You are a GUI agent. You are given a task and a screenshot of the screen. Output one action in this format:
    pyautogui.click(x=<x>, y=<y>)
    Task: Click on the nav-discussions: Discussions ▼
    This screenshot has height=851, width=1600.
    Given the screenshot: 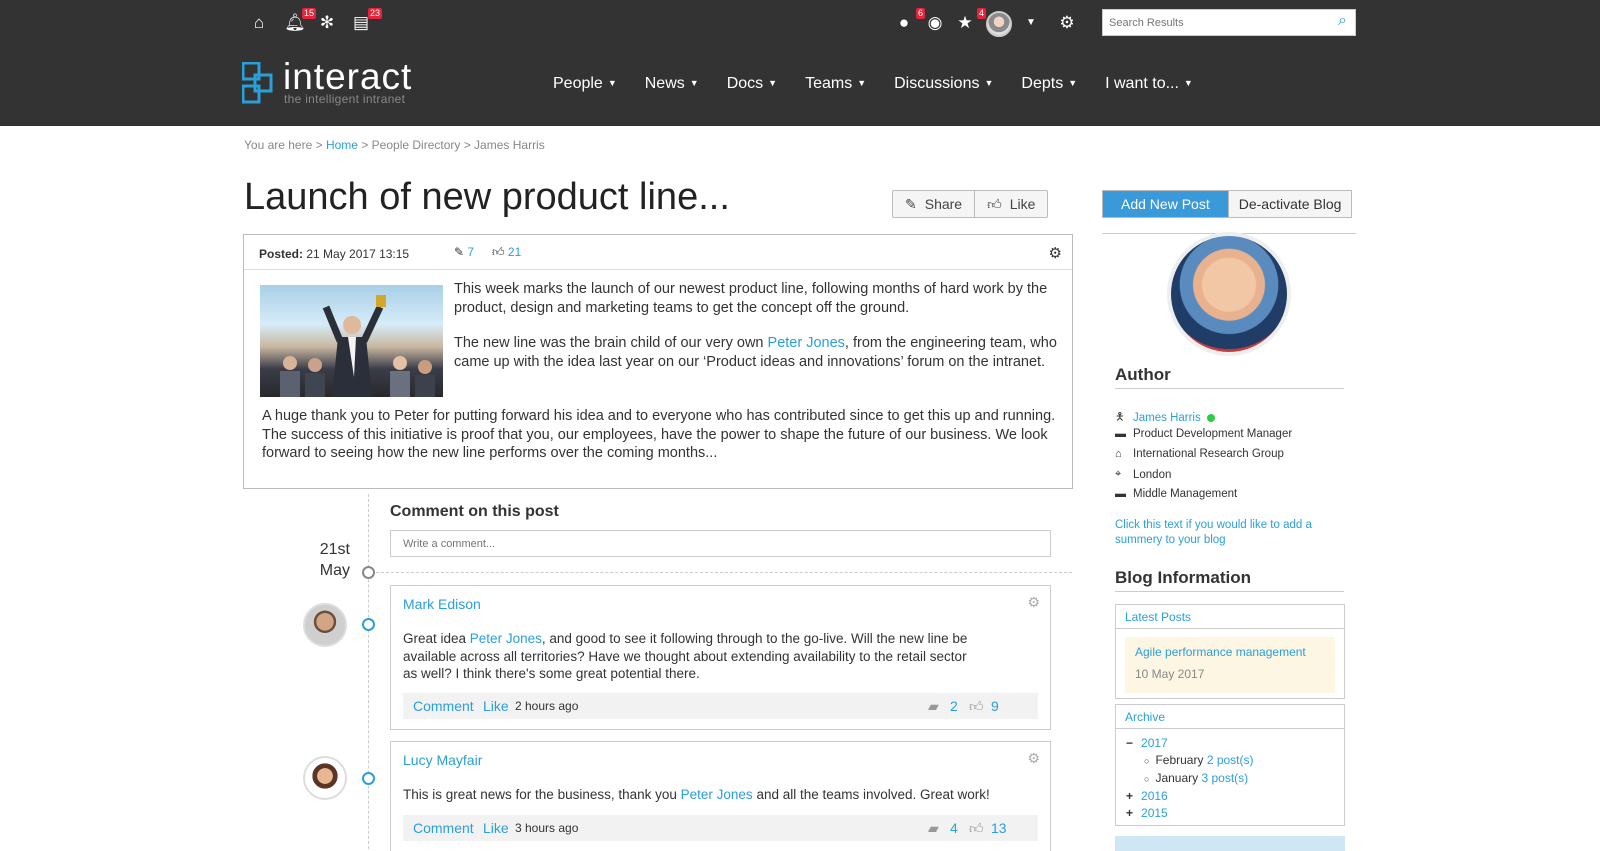 What is the action you would take?
    pyautogui.click(x=943, y=84)
    